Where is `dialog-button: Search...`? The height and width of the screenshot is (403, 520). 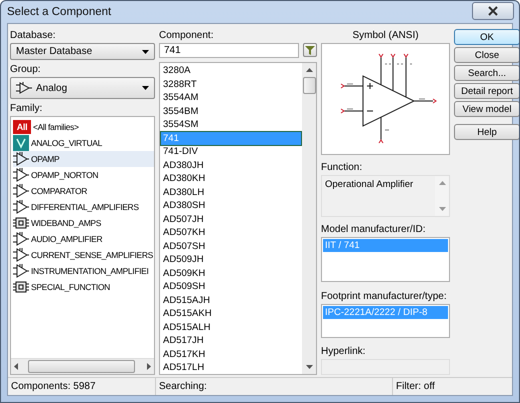 dialog-button: Search... is located at coordinates (486, 73).